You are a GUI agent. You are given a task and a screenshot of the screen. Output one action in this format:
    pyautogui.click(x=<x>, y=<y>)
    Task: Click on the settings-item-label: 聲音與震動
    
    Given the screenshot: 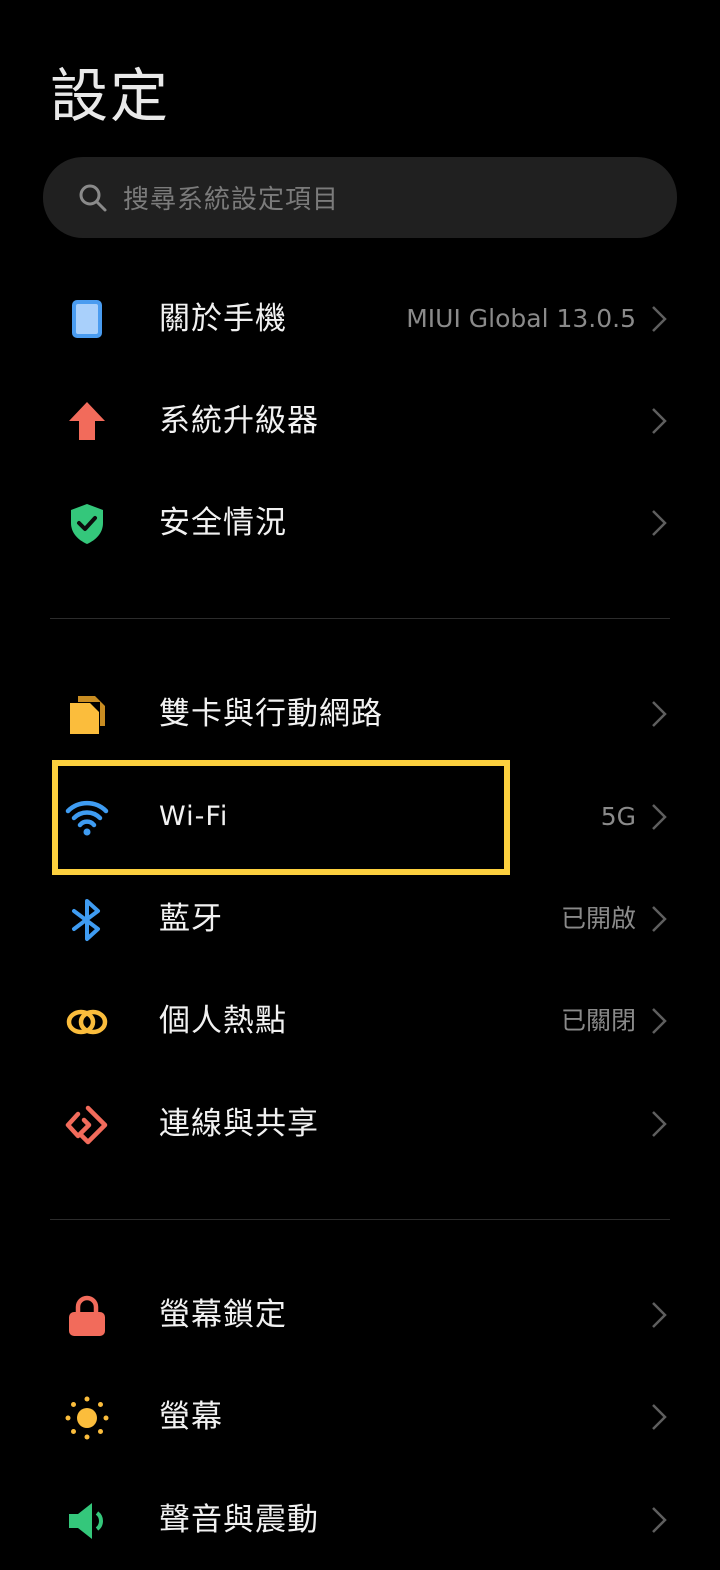 What is the action you would take?
    pyautogui.click(x=239, y=1520)
    